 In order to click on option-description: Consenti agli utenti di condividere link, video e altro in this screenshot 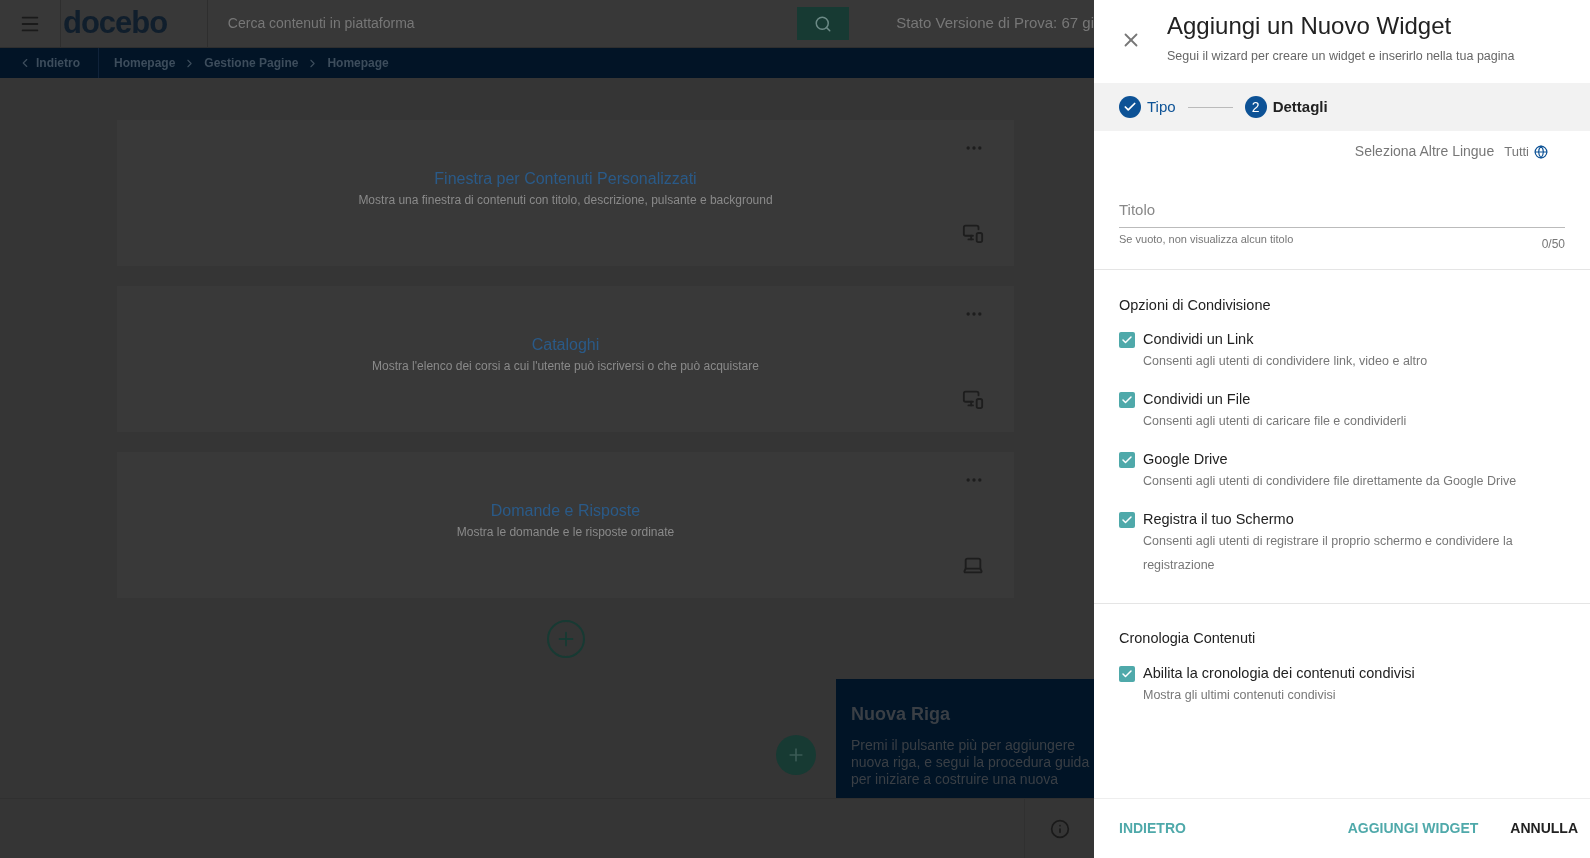, I will do `click(1286, 362)`.